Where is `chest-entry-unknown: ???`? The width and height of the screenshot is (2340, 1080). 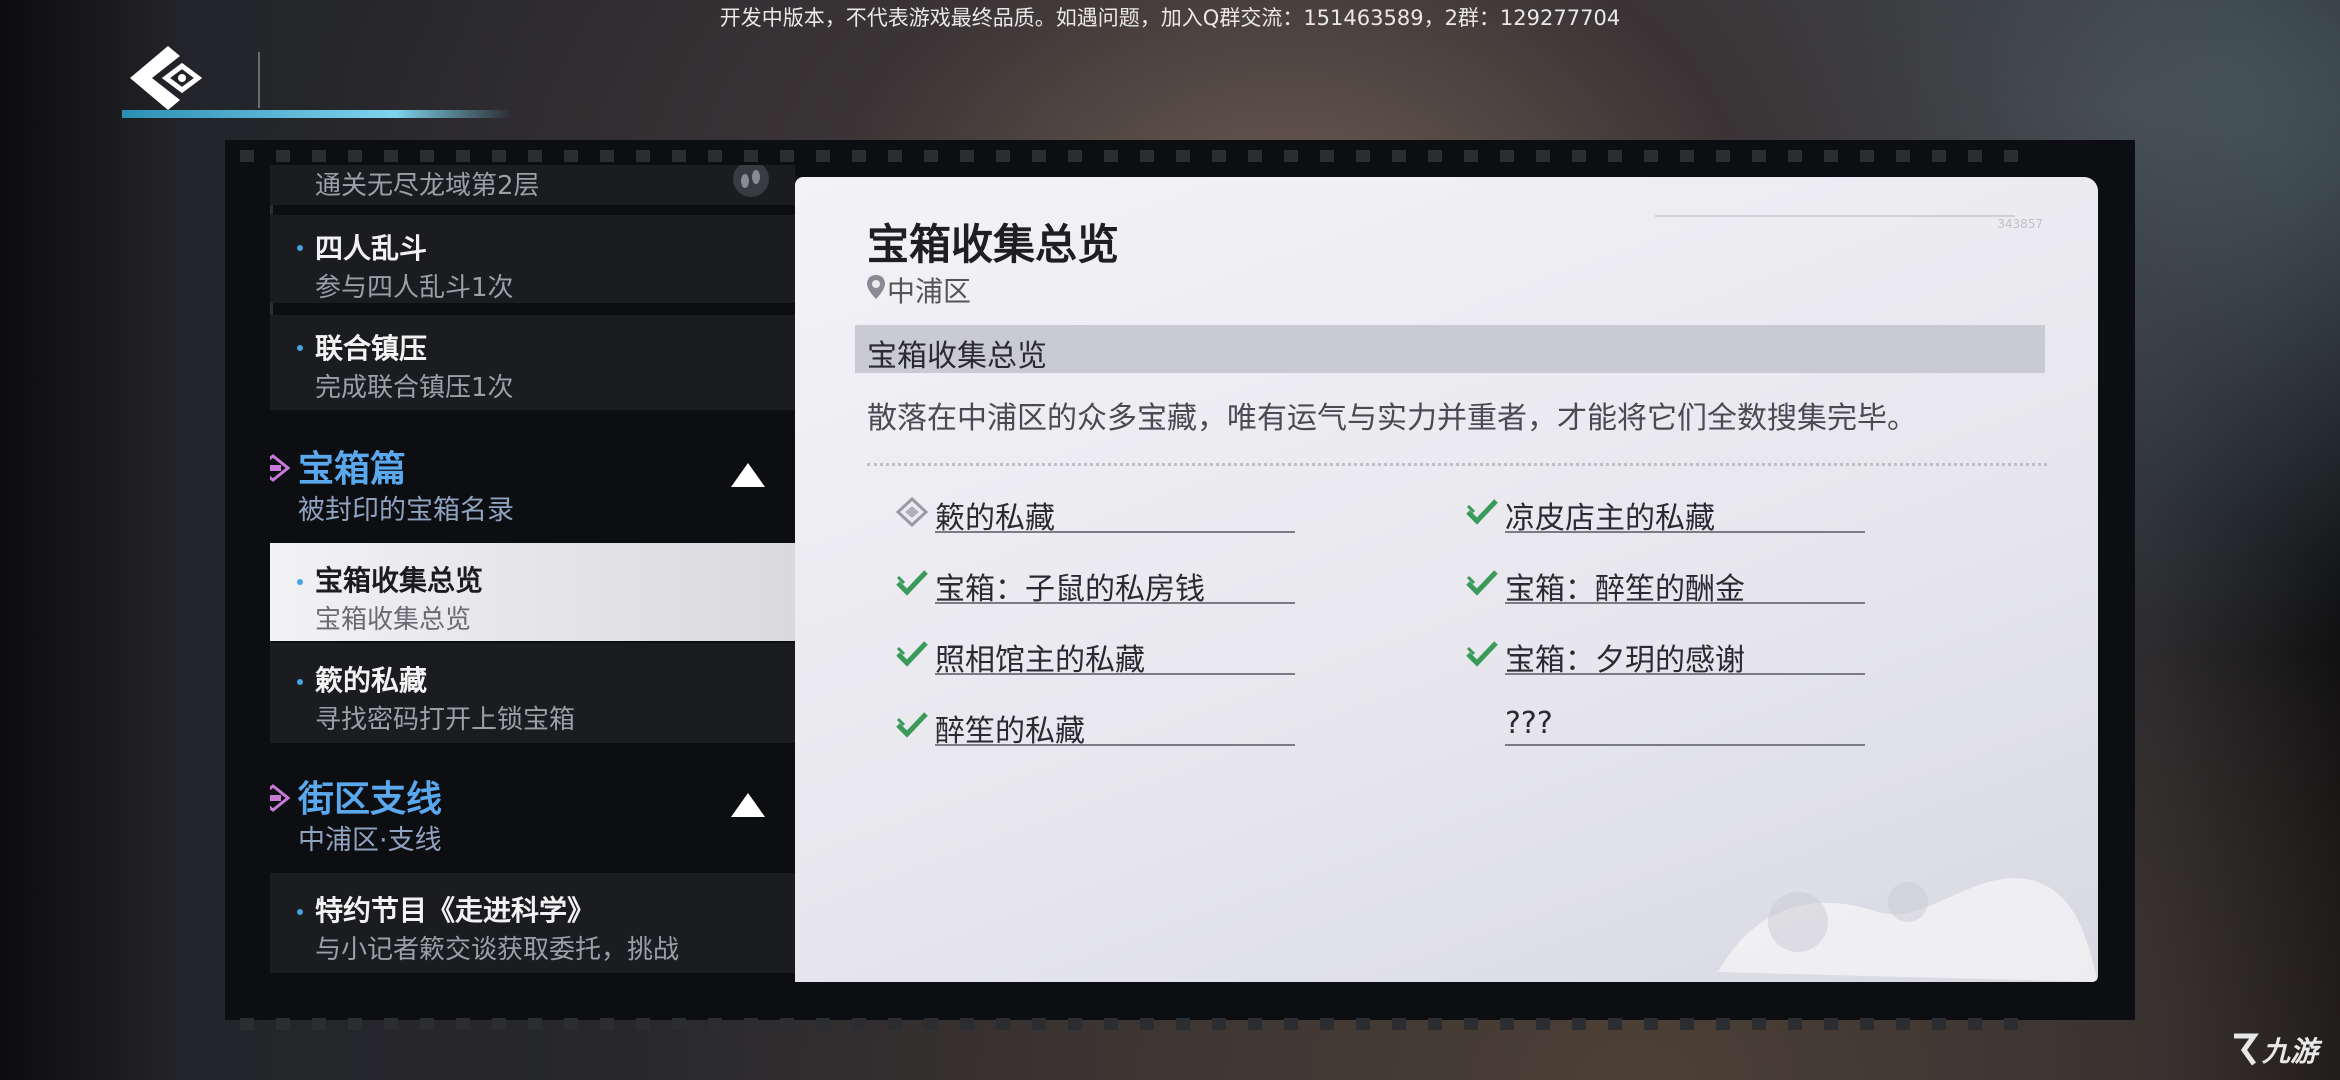
chest-entry-unknown: ??? is located at coordinates (1685, 726).